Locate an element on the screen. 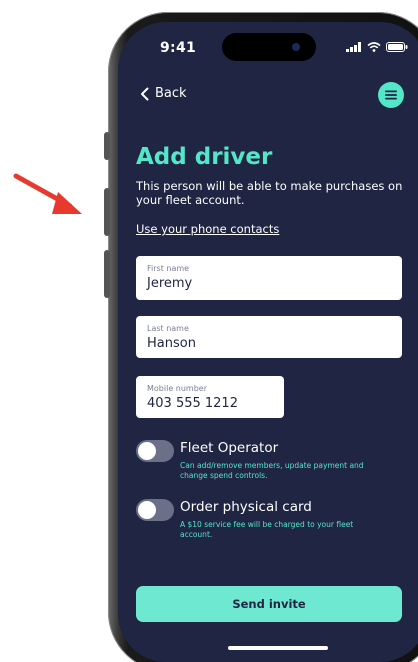  mobile-number-value: 403 555 1212 is located at coordinates (192, 403).